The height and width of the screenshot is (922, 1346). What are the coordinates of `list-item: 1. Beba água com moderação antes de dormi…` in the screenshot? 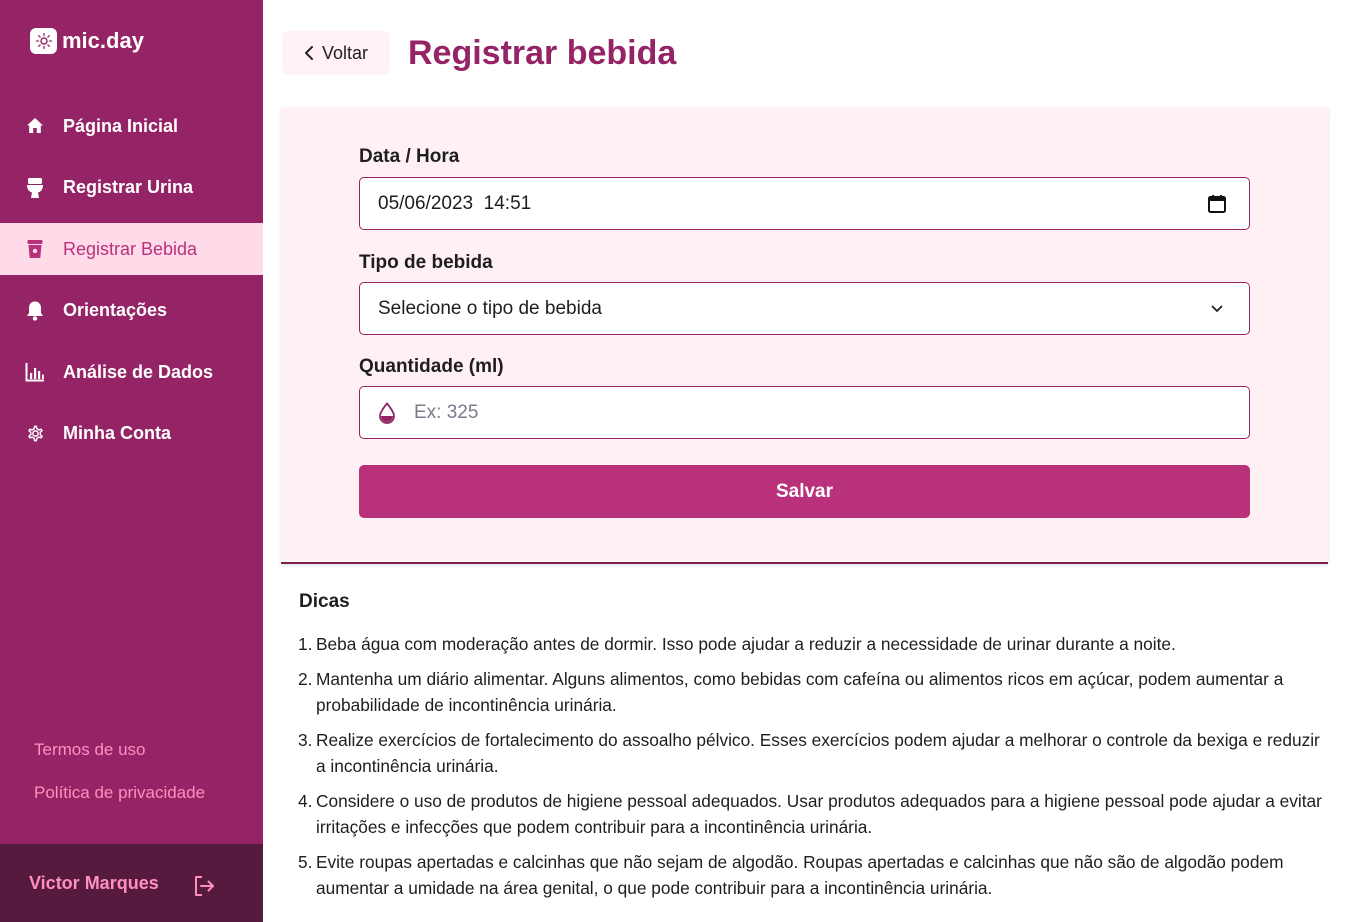 It's located at (813, 644).